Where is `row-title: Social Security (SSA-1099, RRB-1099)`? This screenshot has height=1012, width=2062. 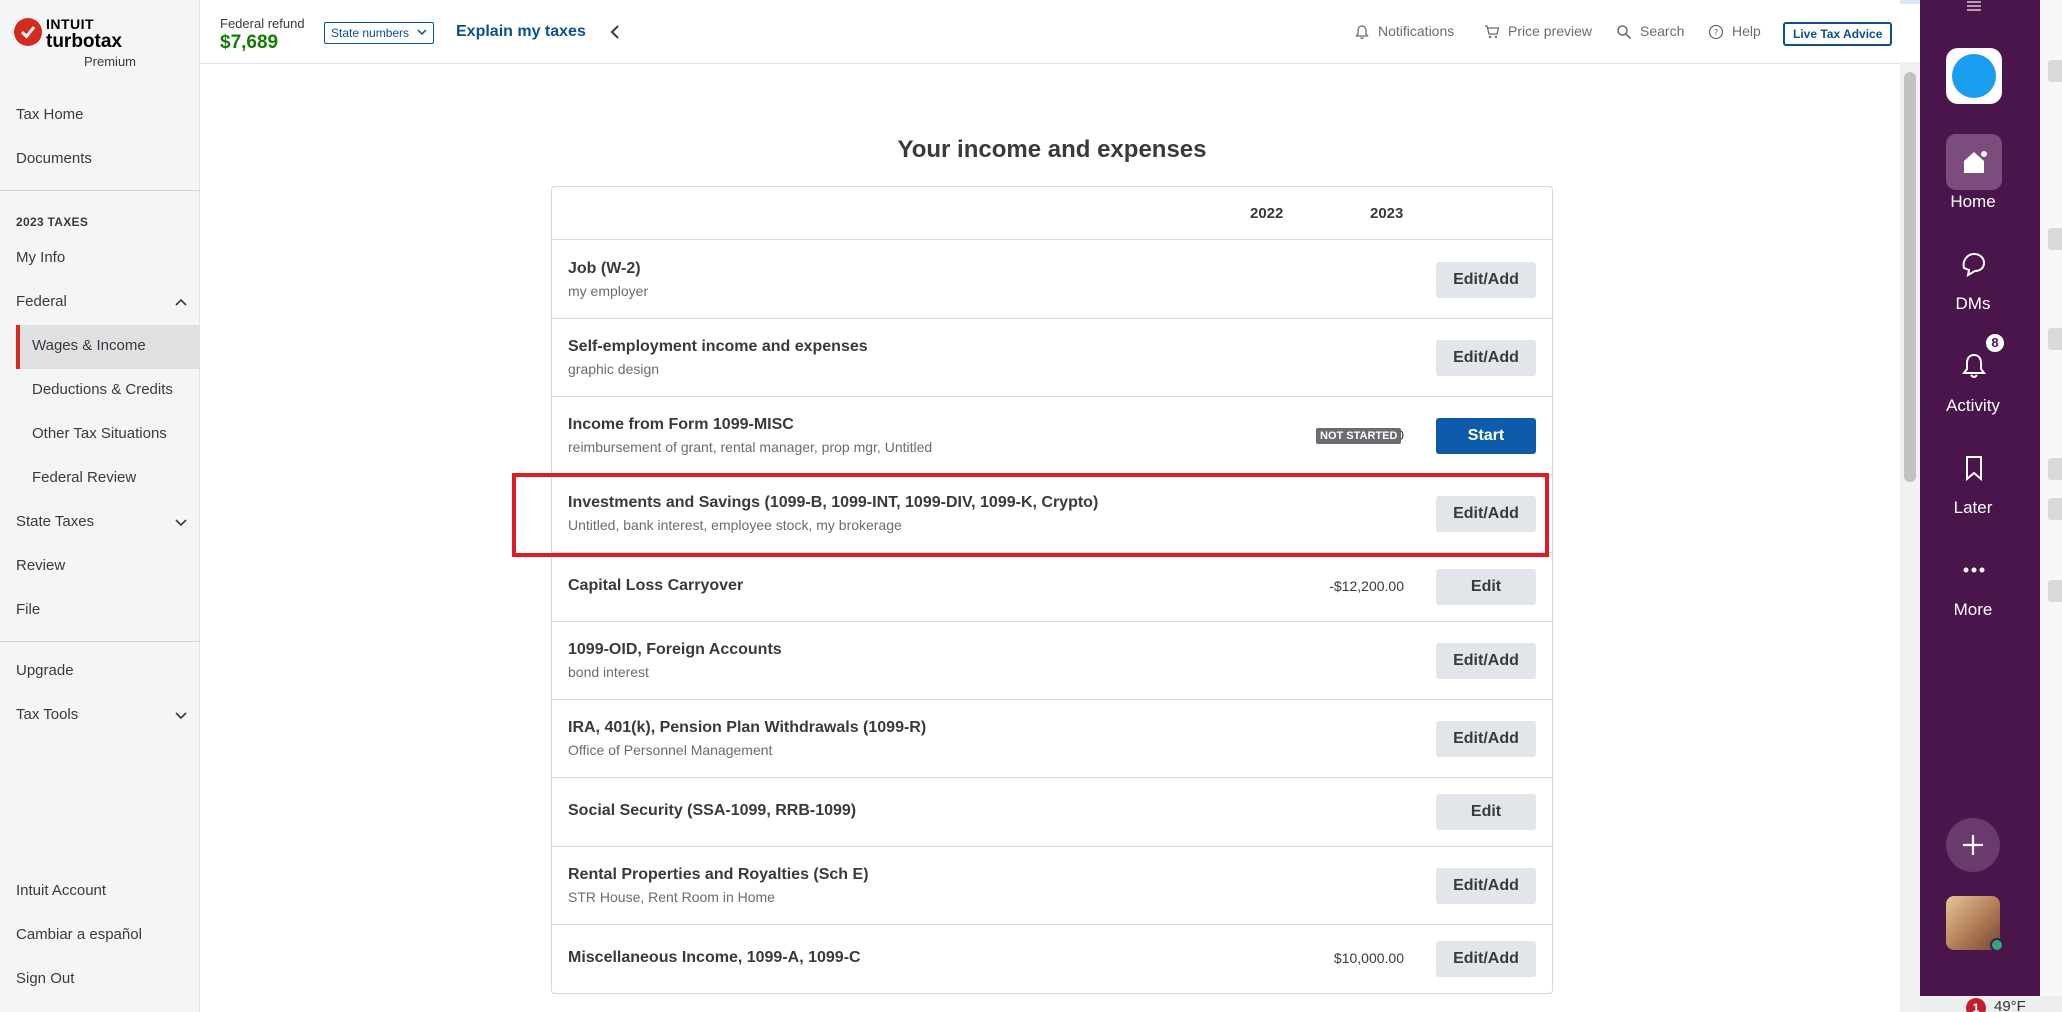
row-title: Social Security (SSA-1099, RRB-1099) is located at coordinates (712, 810).